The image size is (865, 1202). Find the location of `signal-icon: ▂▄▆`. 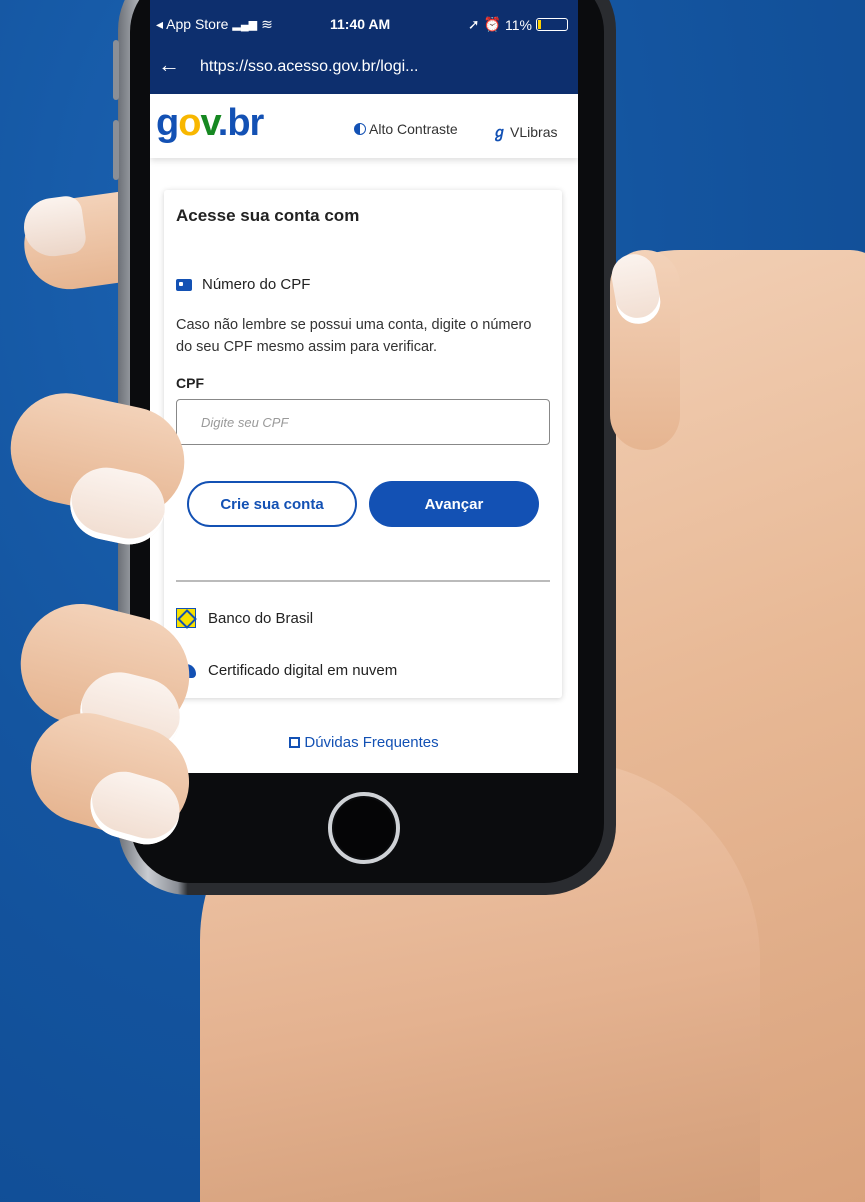

signal-icon: ▂▄▆ is located at coordinates (245, 25).